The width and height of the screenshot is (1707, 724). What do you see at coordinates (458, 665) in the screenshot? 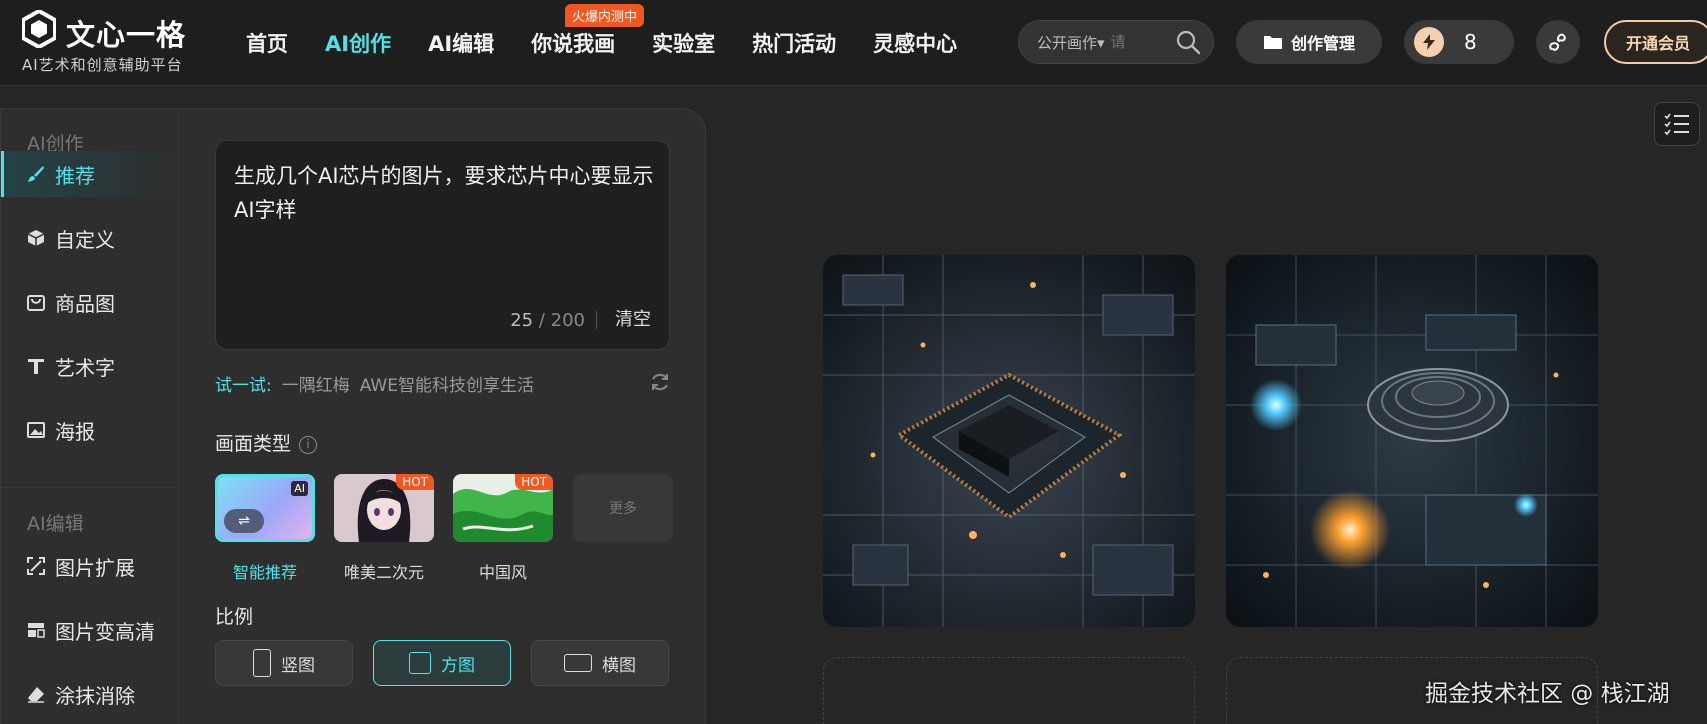
I see `ratio-label: 方图` at bounding box center [458, 665].